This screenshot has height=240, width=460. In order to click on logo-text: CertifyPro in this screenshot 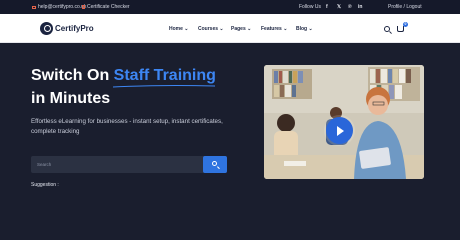, I will do `click(74, 28)`.